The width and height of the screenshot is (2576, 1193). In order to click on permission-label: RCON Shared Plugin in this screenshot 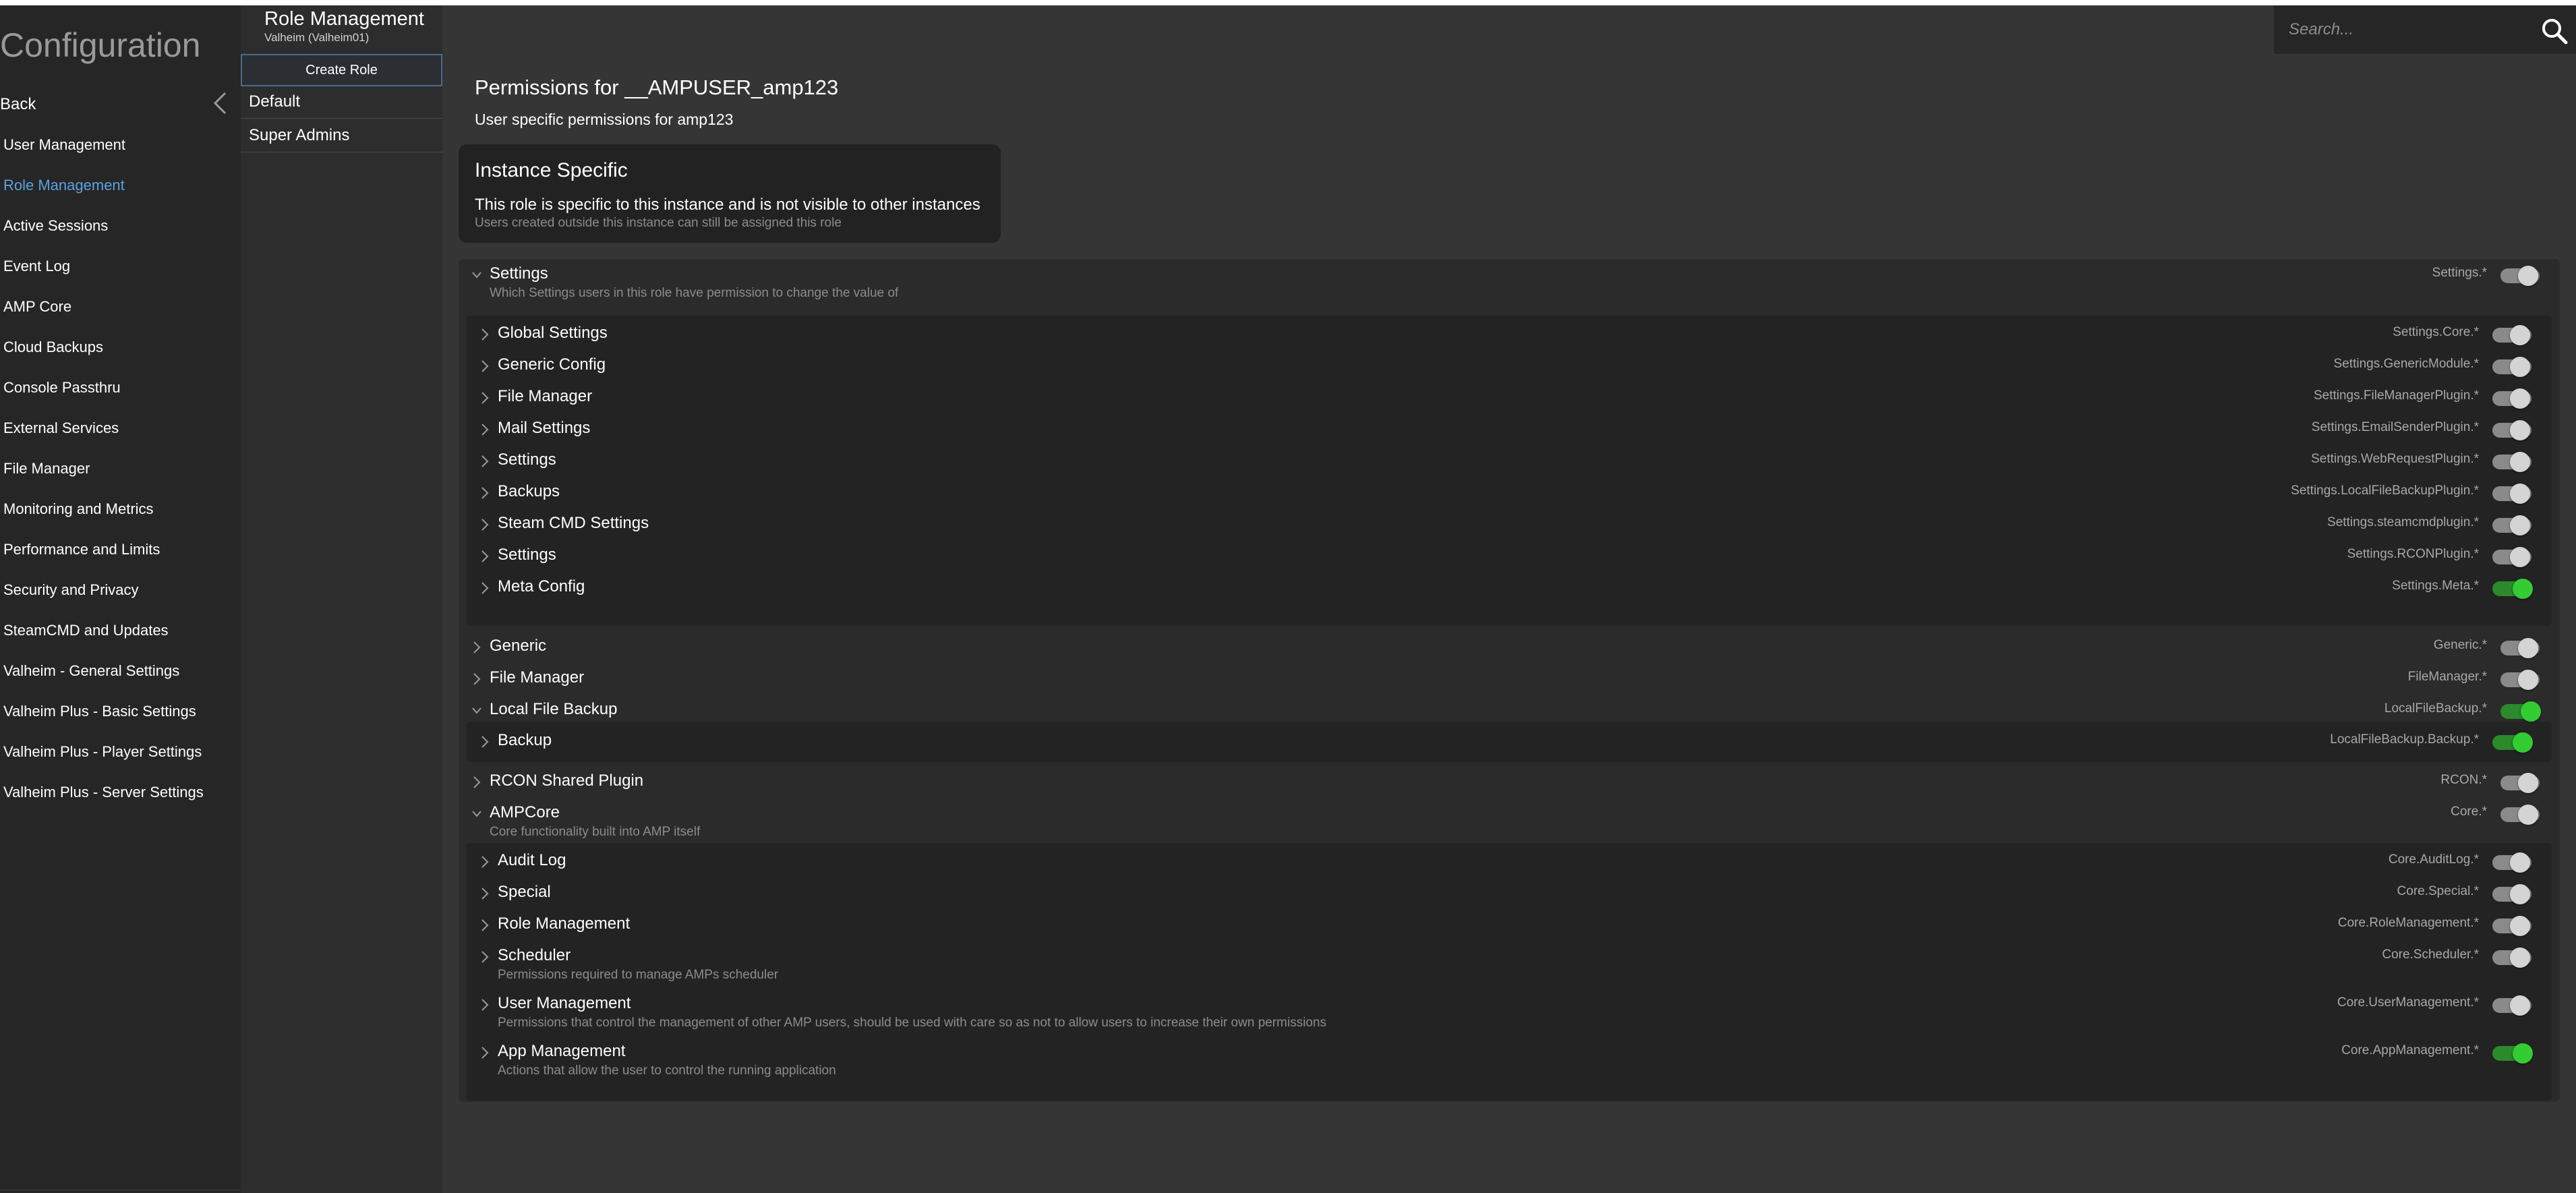, I will do `click(566, 781)`.